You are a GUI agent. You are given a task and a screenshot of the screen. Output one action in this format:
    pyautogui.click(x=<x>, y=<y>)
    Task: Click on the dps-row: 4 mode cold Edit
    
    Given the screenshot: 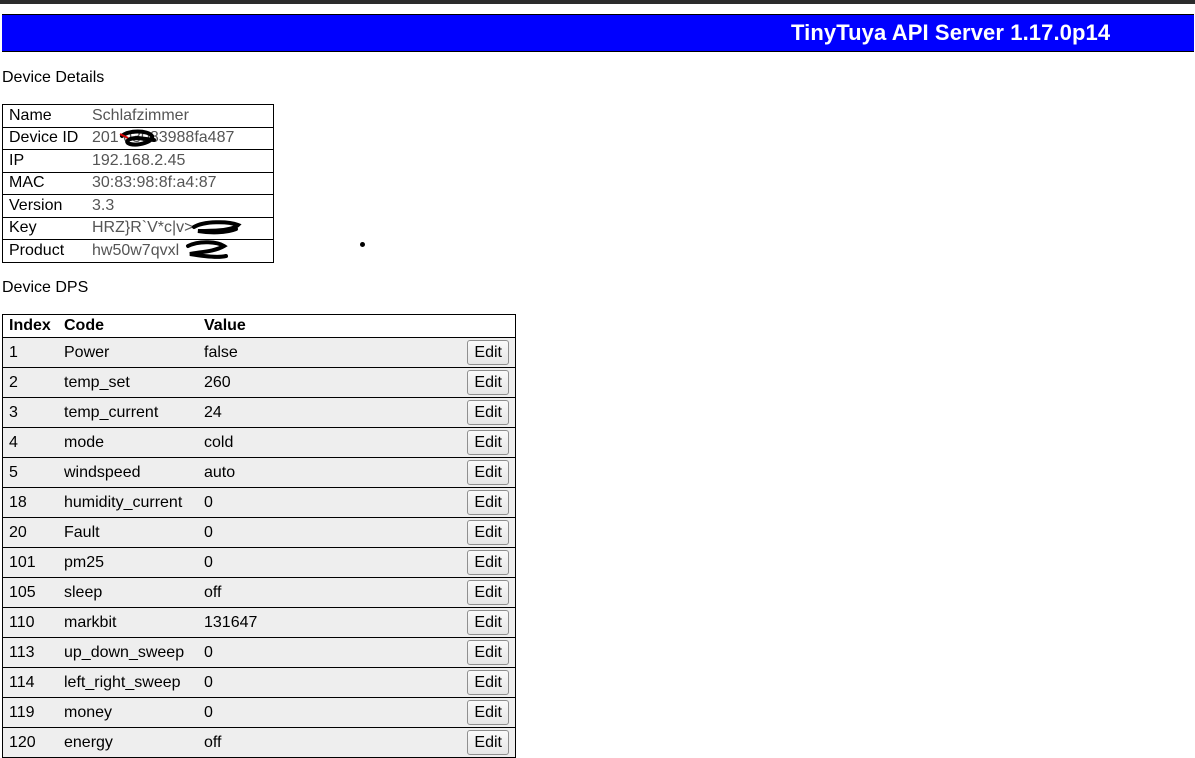 What is the action you would take?
    pyautogui.click(x=259, y=442)
    